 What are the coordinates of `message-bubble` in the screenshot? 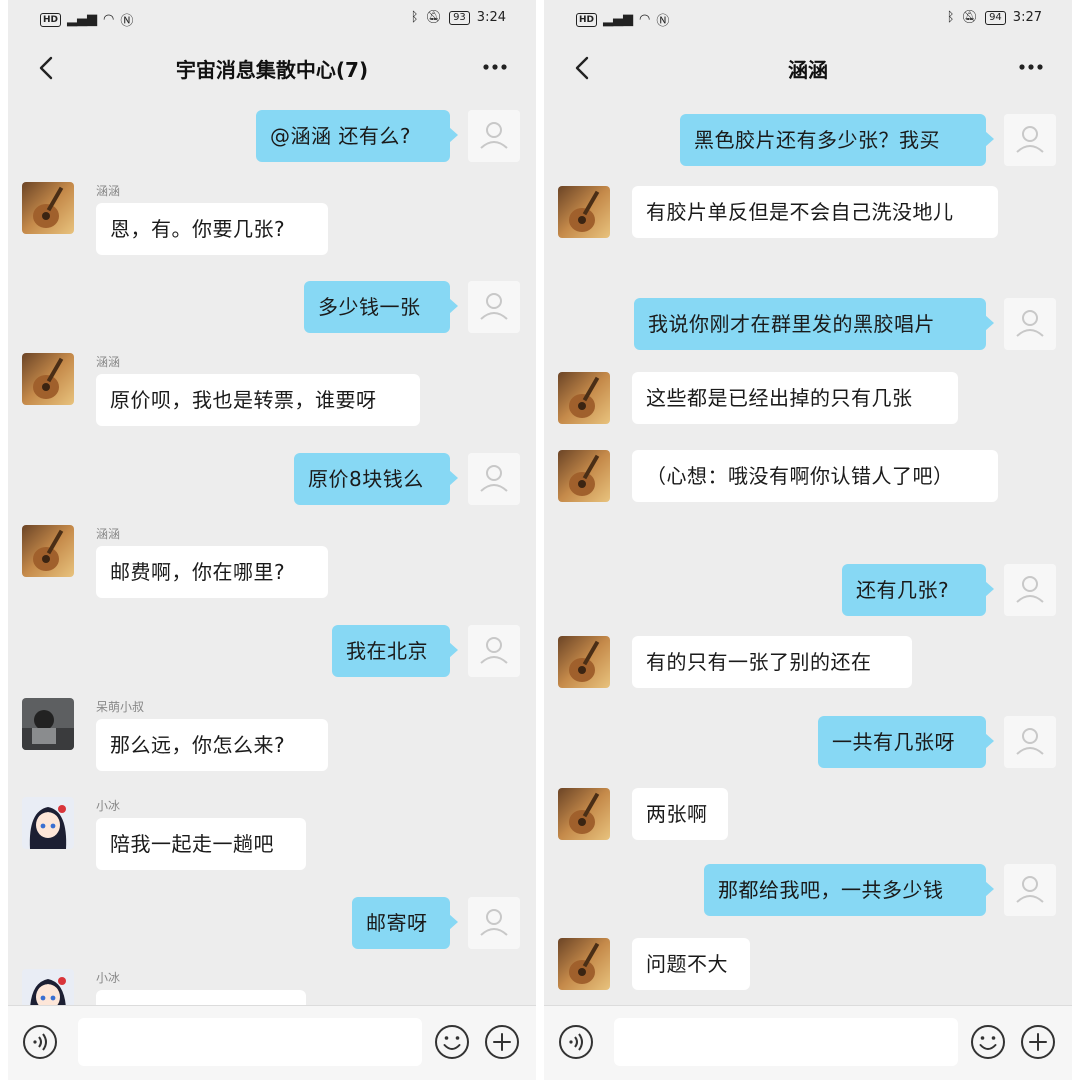 It's located at (201, 998).